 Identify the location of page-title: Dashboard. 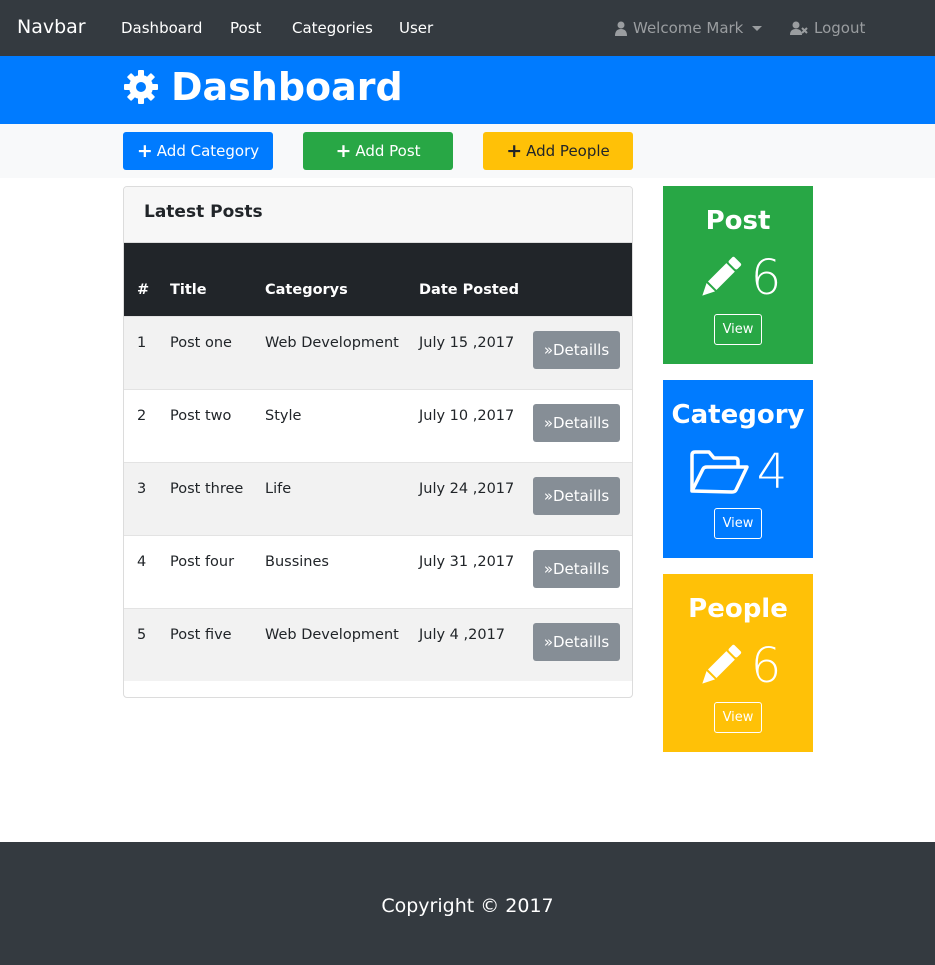
(263, 87).